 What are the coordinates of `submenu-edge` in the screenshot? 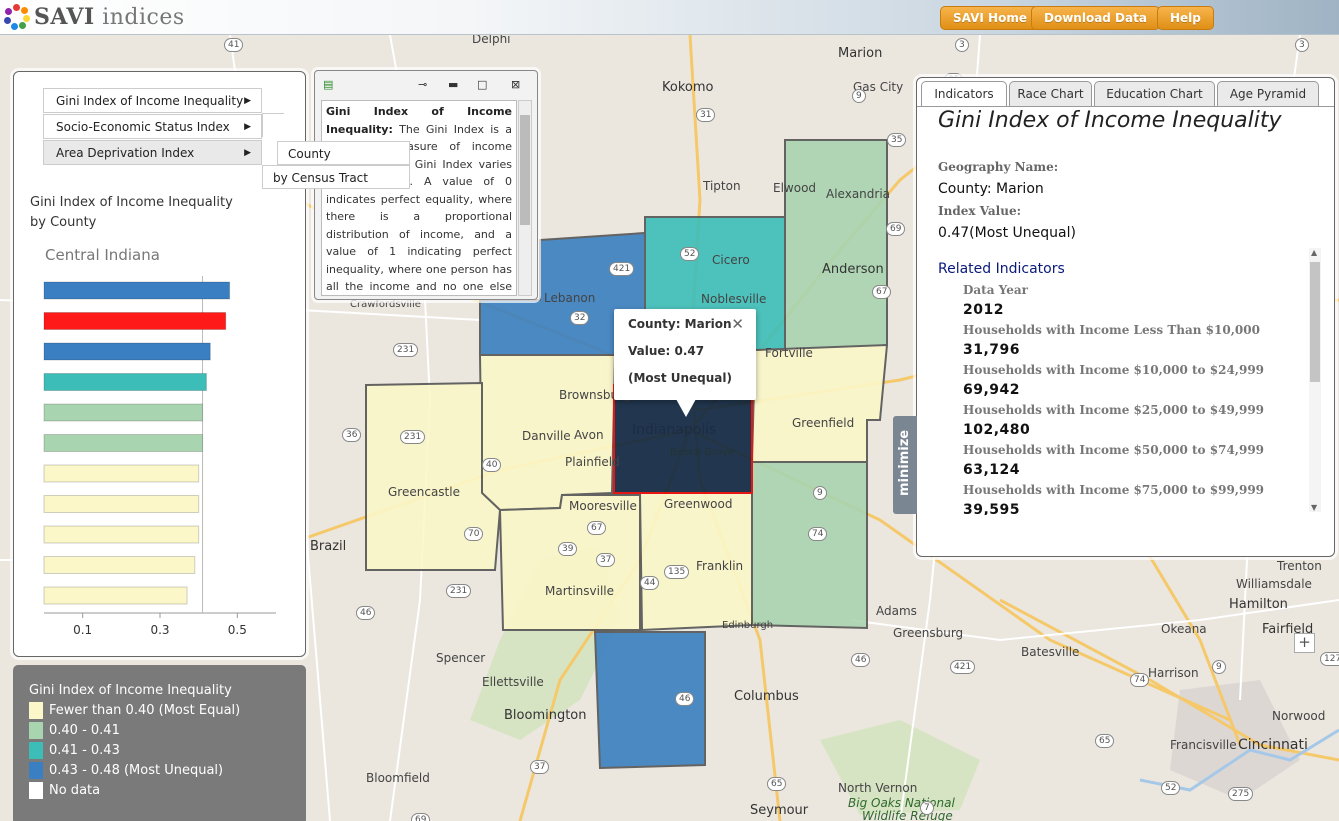 It's located at (273, 125).